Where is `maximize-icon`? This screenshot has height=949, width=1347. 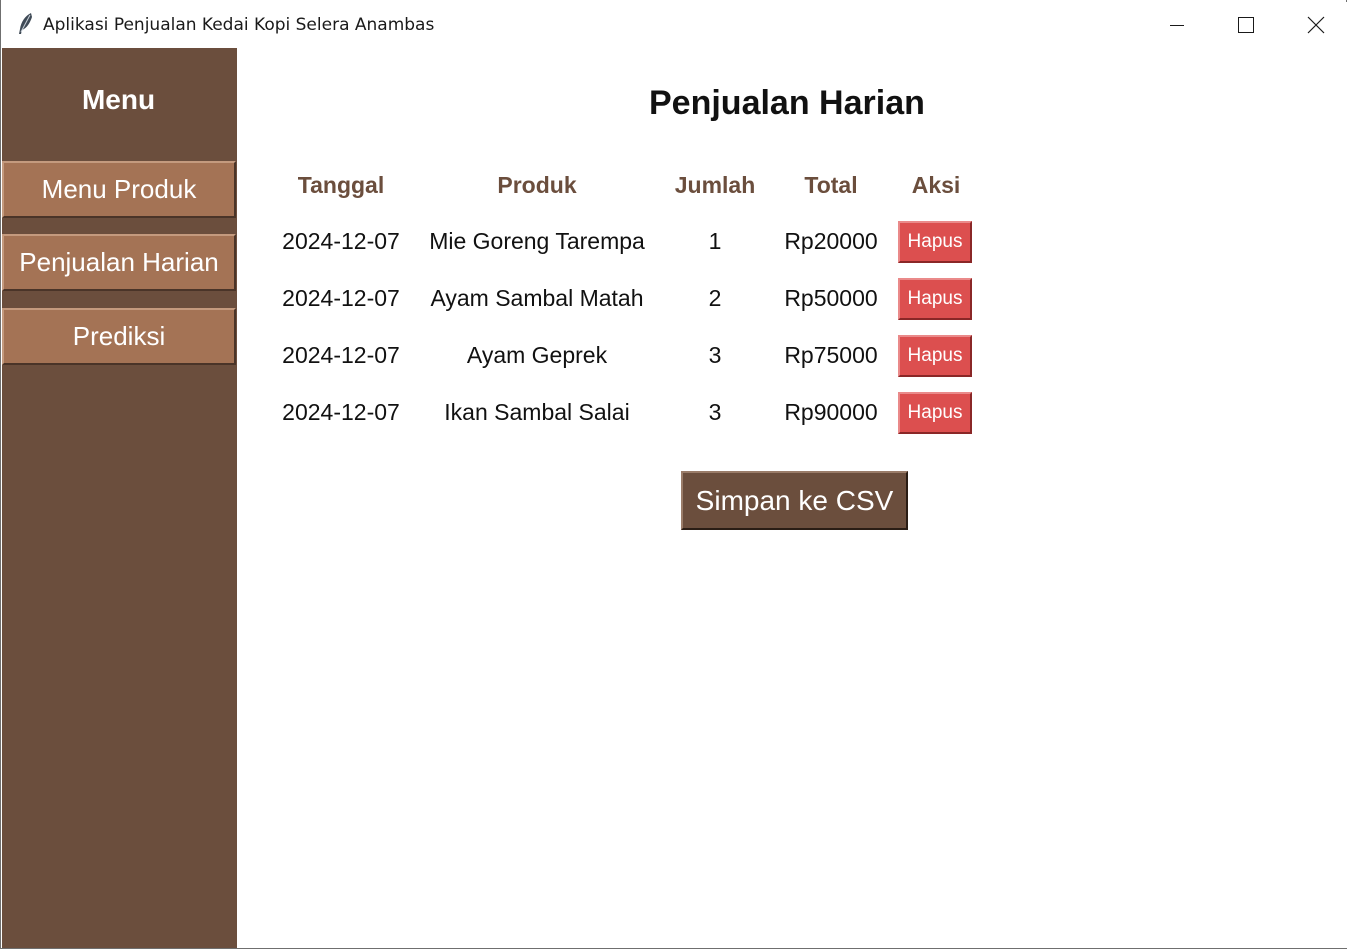
maximize-icon is located at coordinates (1246, 25).